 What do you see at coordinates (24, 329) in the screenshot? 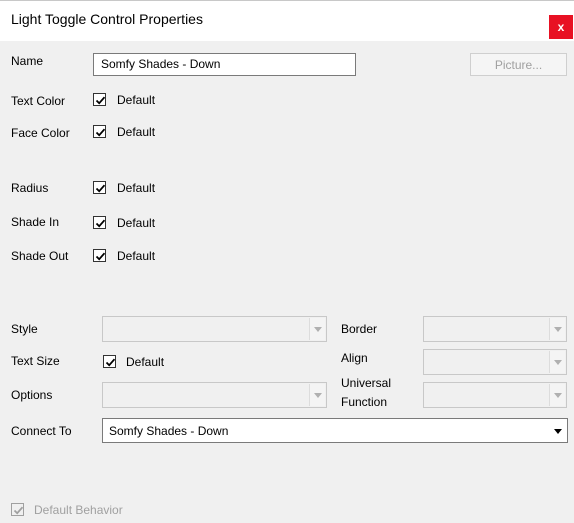
I see `style-label: Style` at bounding box center [24, 329].